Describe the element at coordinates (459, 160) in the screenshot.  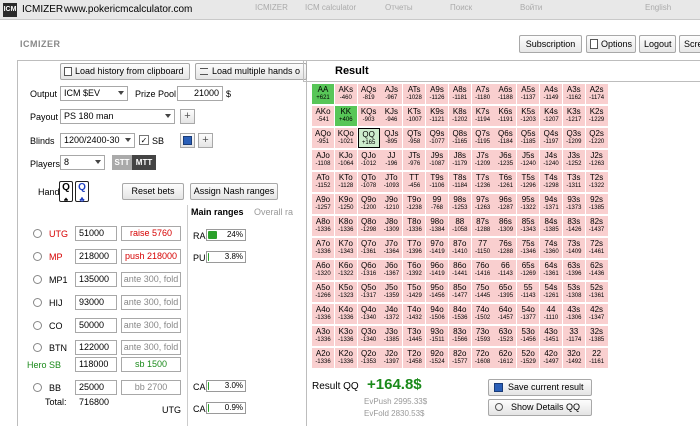
I see `range-cell: J8s -1179` at that location.